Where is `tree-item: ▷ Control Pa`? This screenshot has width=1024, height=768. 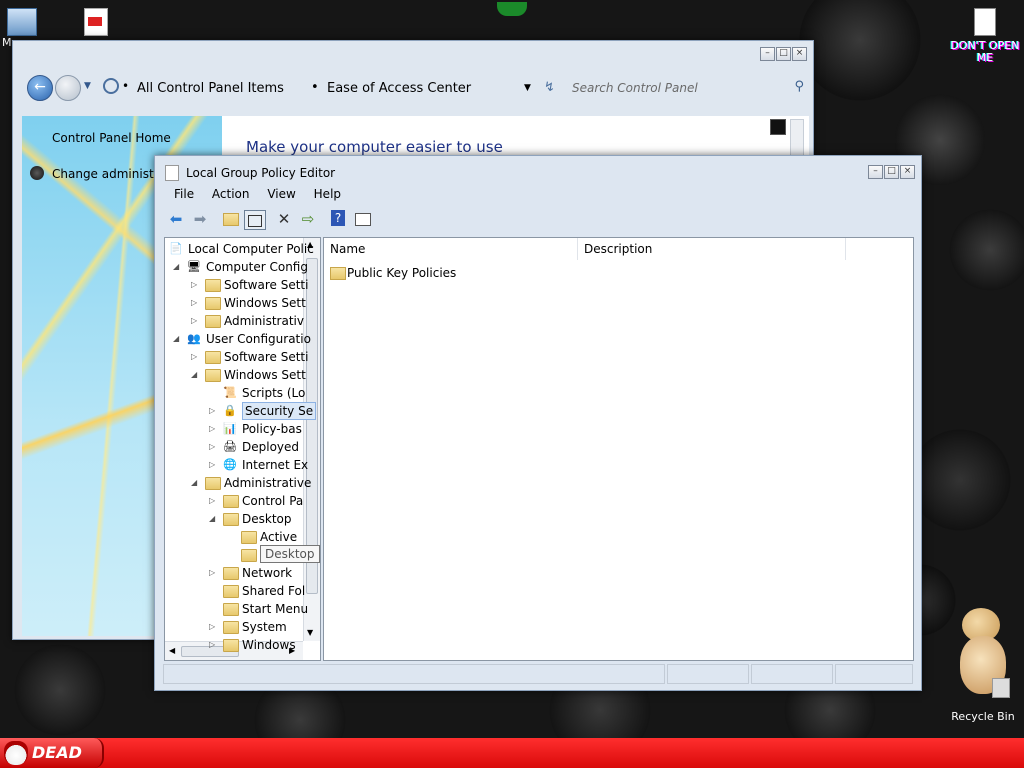 tree-item: ▷ Control Pa is located at coordinates (234, 501).